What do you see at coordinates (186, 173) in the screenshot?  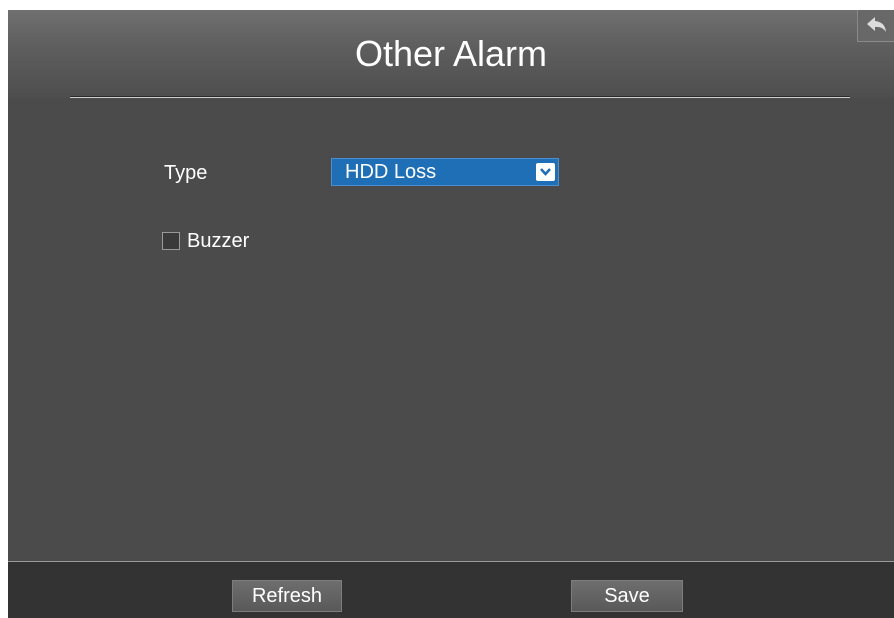 I see `type-label: Type` at bounding box center [186, 173].